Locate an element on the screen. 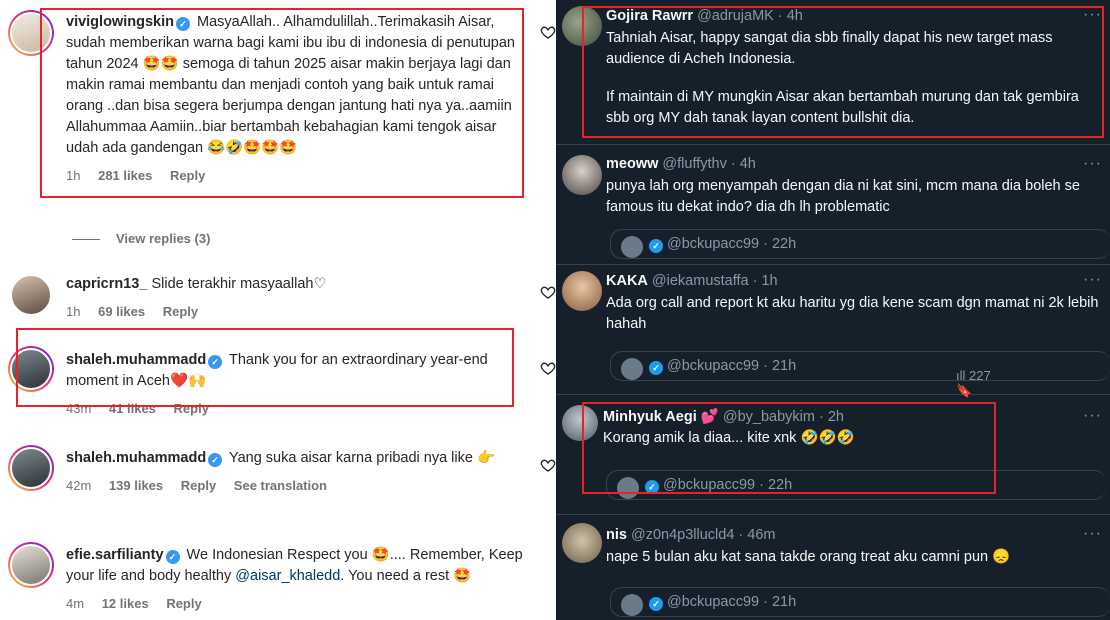  comment-likes: 139 likes is located at coordinates (136, 485).